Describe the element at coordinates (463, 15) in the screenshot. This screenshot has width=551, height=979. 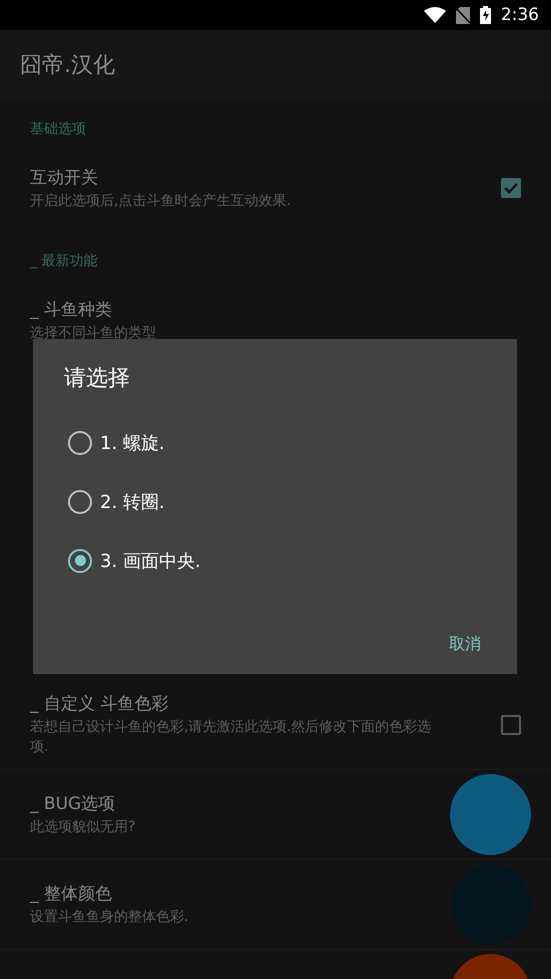
I see `no-sim-icon` at that location.